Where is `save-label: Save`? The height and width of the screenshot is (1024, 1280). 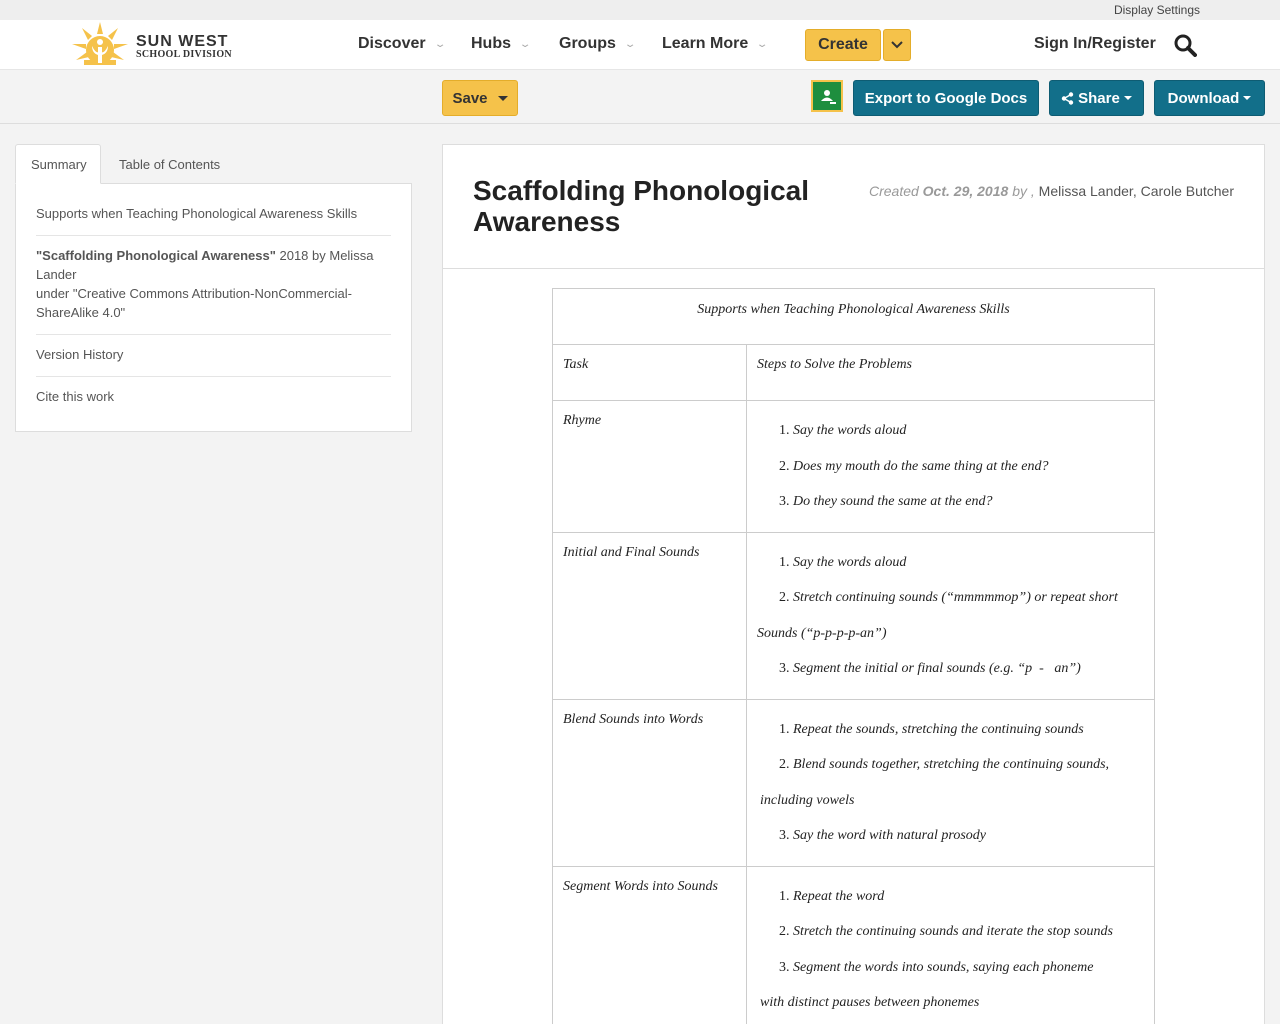
save-label: Save is located at coordinates (470, 98).